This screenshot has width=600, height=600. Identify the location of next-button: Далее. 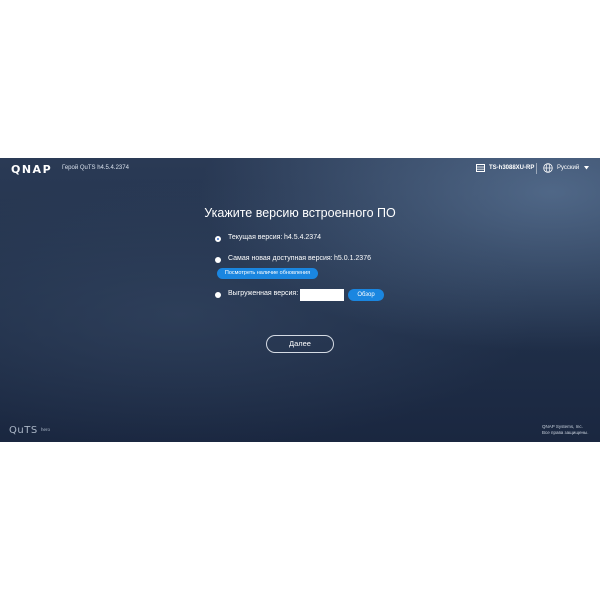
(300, 344).